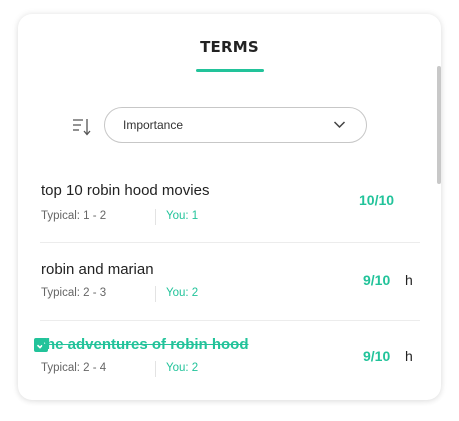  I want to click on sort-select-value: Importance, so click(153, 125).